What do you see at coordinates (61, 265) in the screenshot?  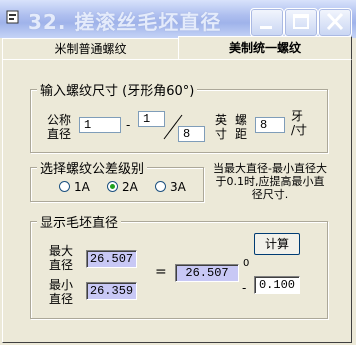 I see `max-diameter-label-2: 直径` at bounding box center [61, 265].